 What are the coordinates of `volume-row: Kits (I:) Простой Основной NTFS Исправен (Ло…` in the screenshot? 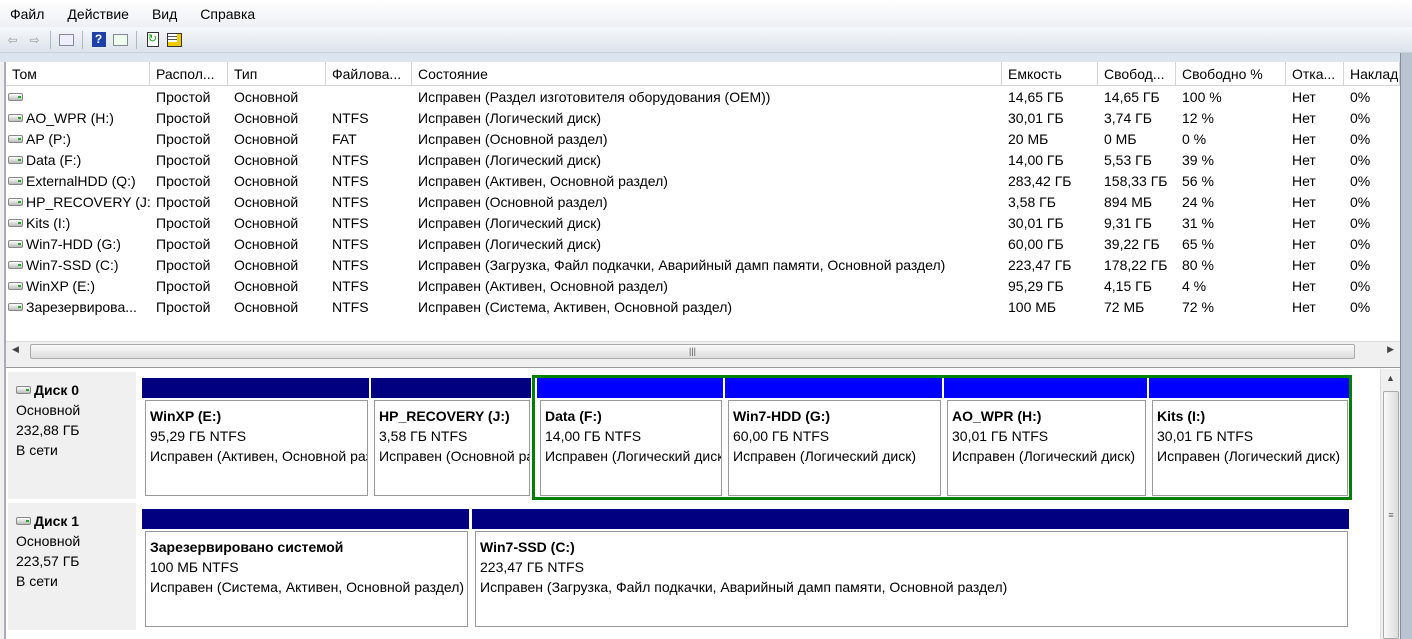 It's located at (703, 223).